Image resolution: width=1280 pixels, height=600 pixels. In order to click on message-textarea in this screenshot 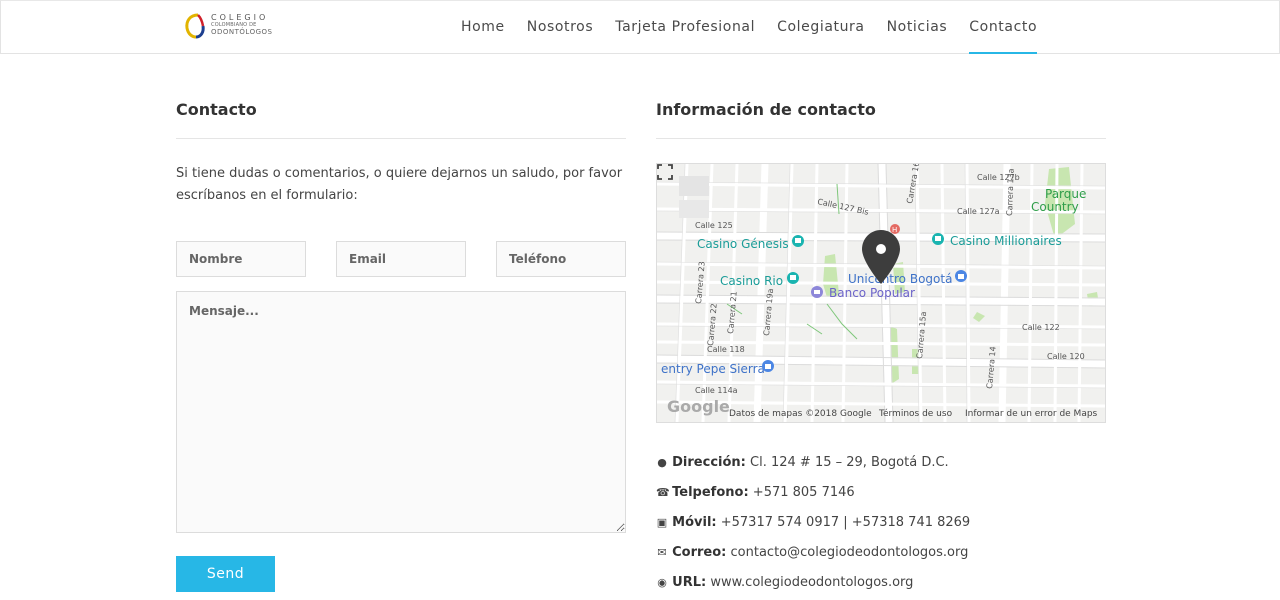, I will do `click(401, 412)`.